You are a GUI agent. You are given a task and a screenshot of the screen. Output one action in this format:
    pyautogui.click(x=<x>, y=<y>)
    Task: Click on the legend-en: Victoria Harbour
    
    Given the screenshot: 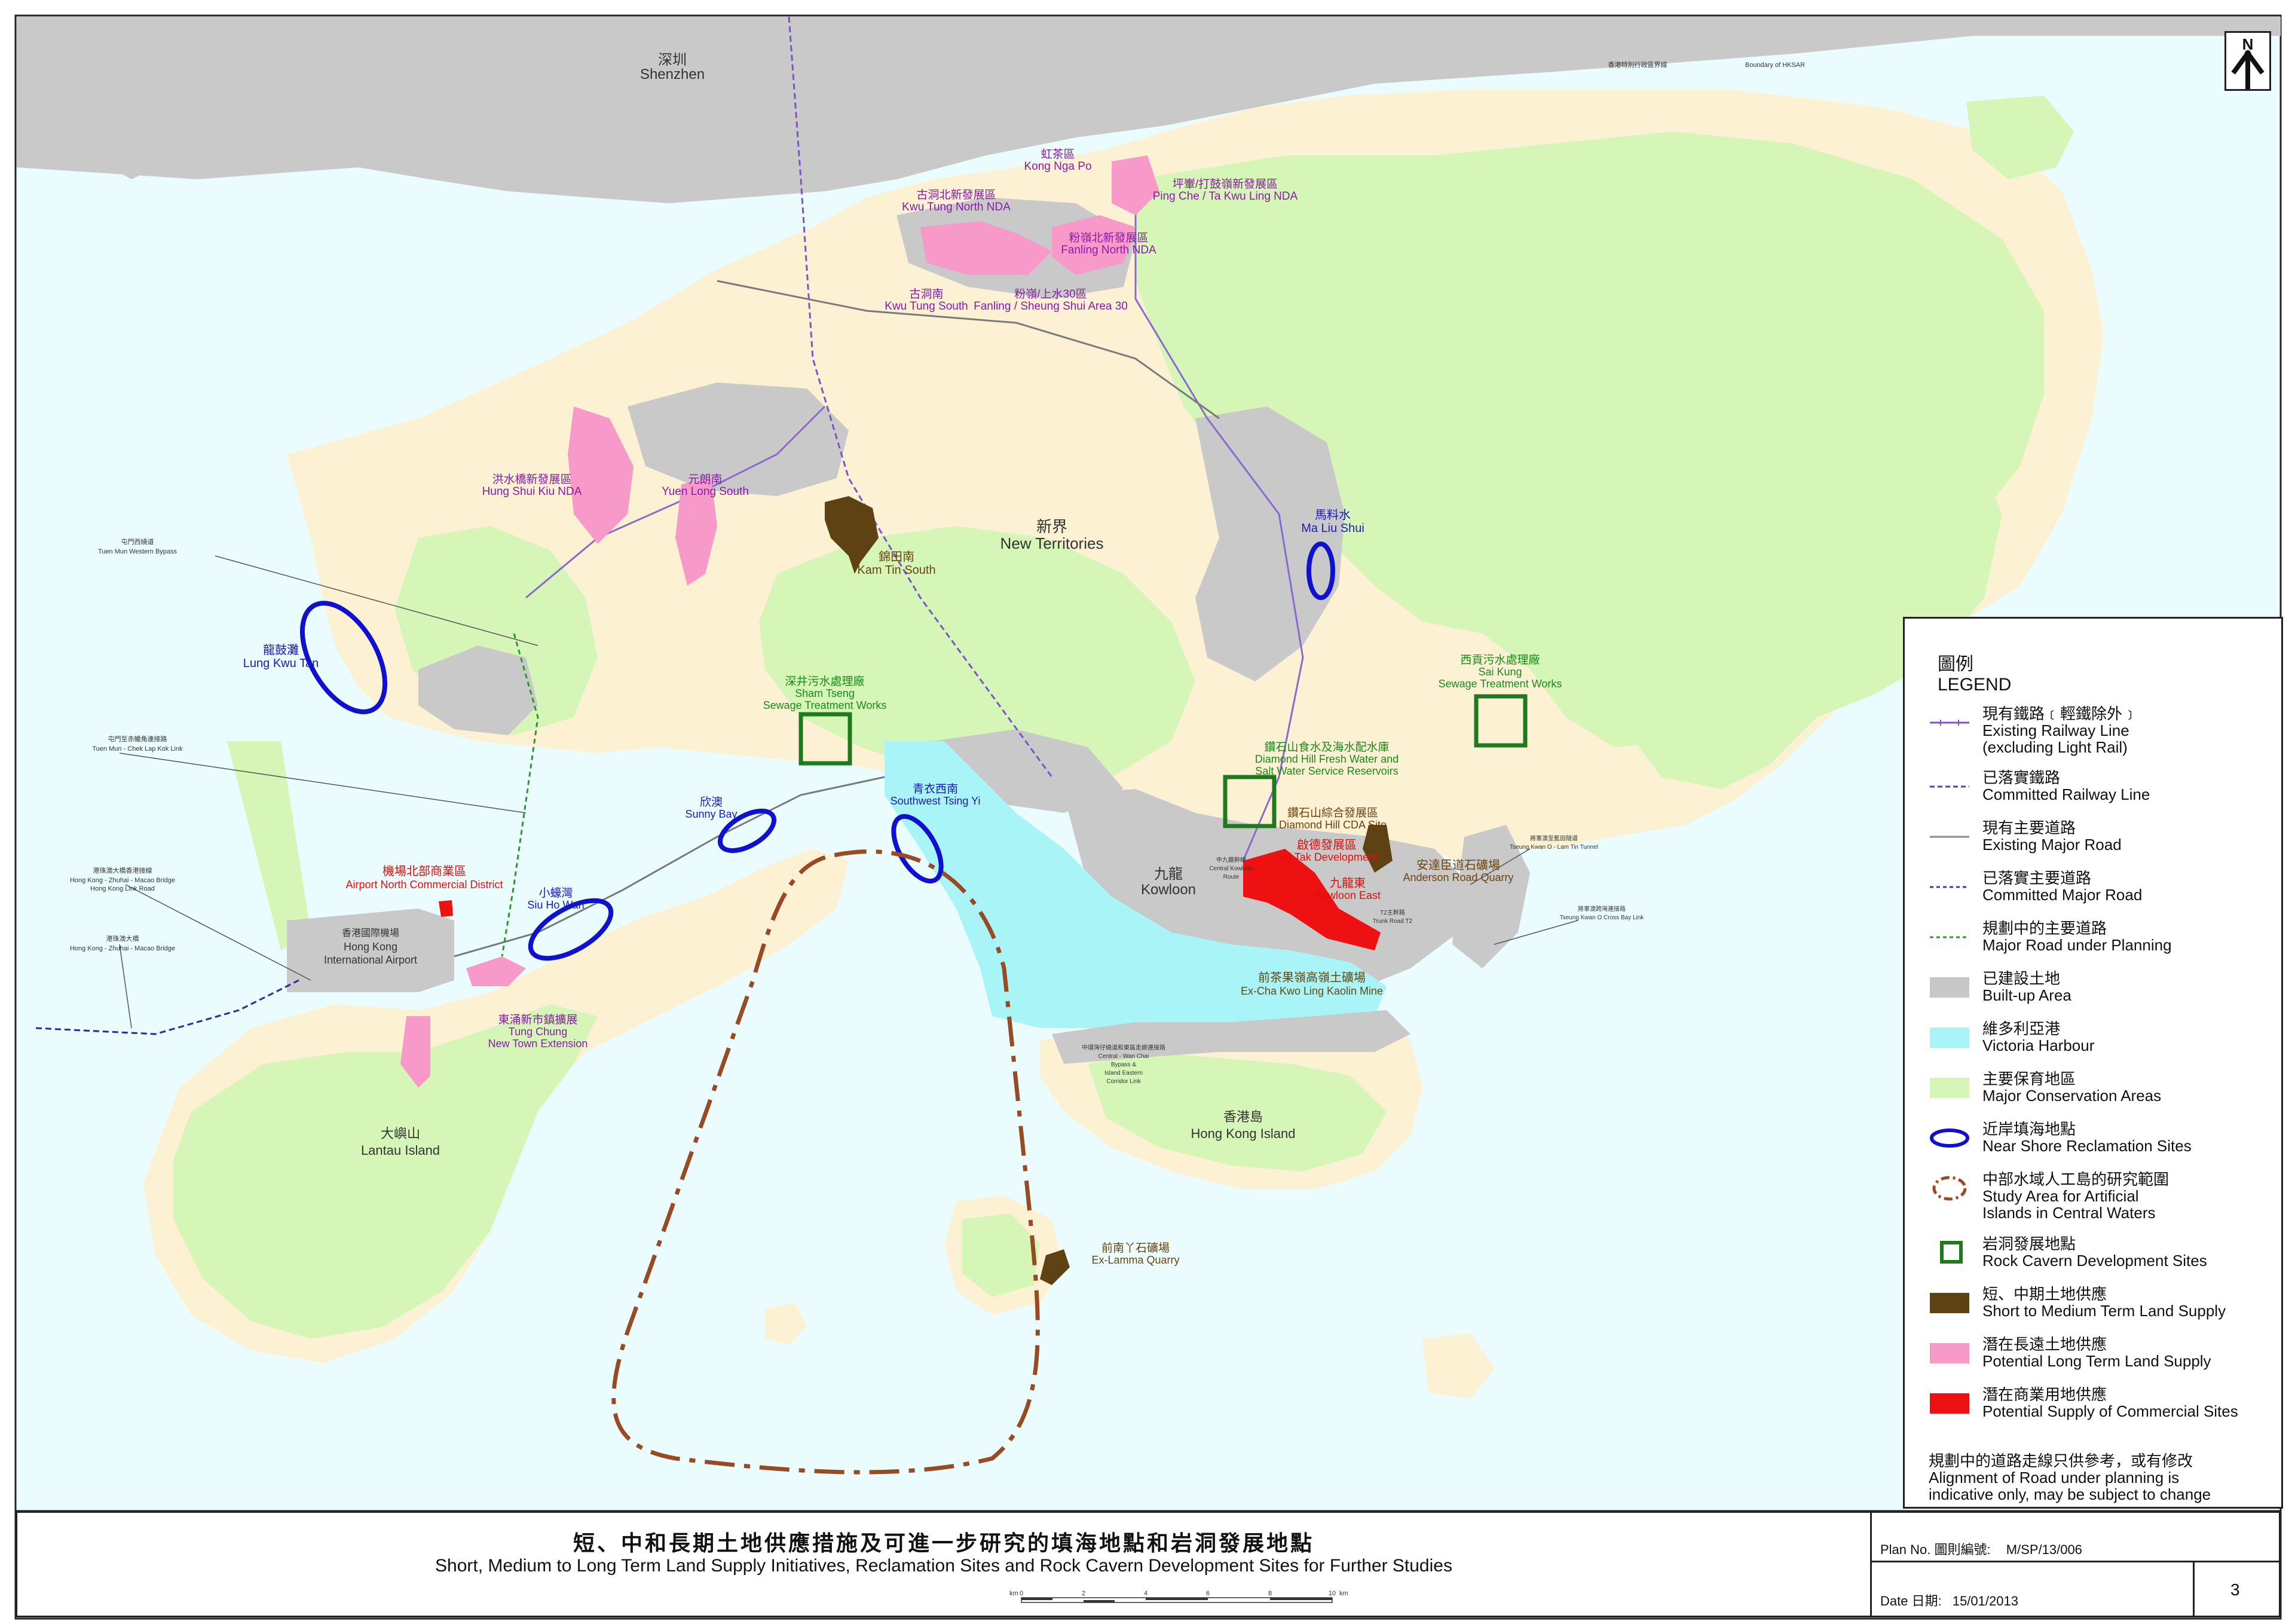 What is the action you would take?
    pyautogui.click(x=2038, y=1045)
    